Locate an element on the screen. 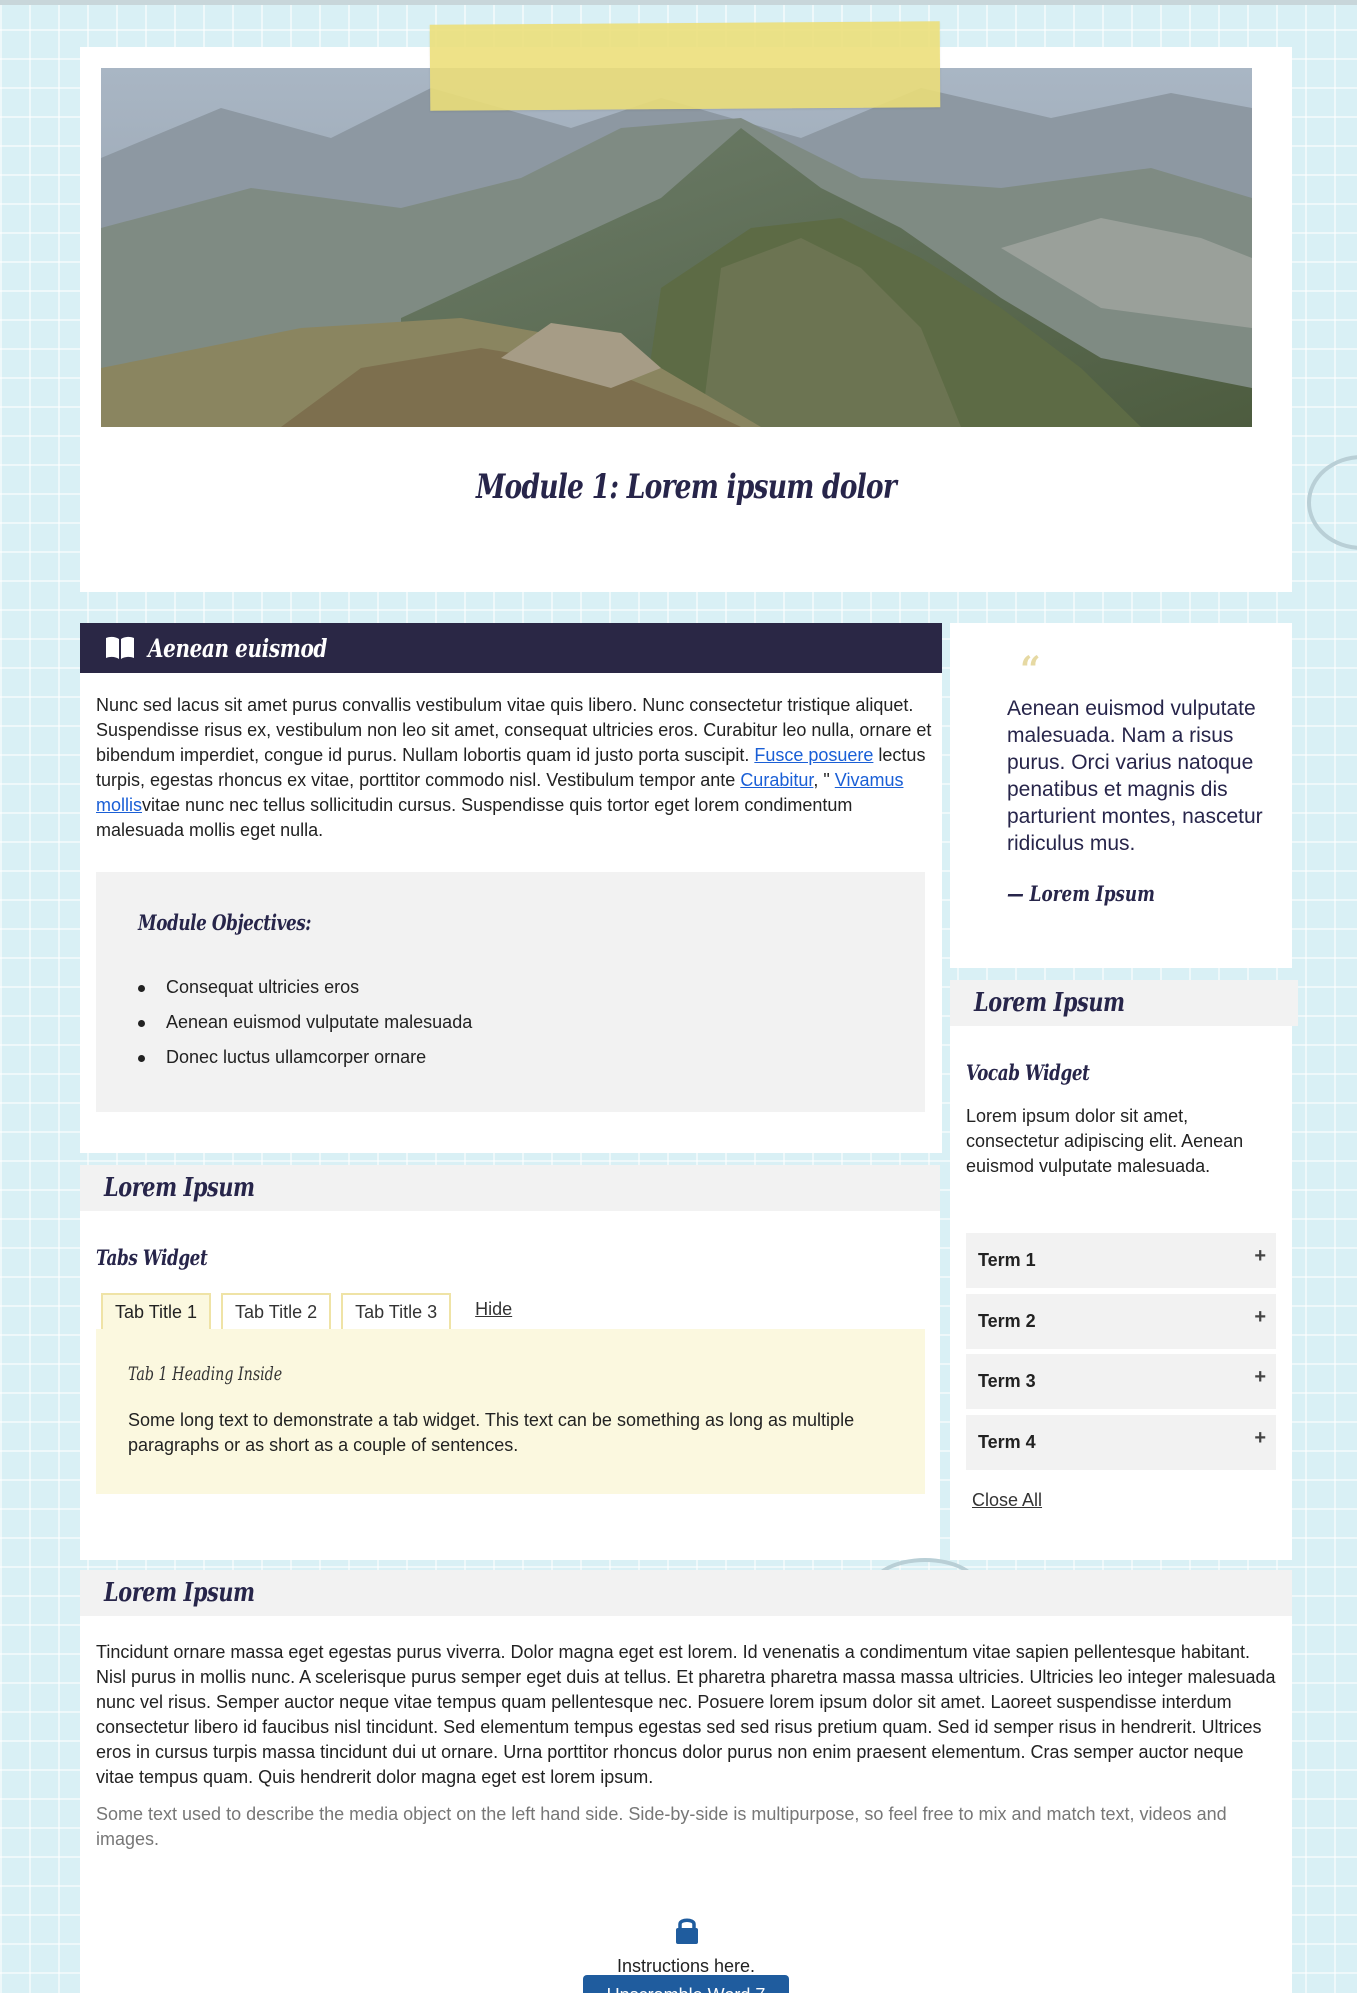  tab-panel-heading: Tab 1 Heading Inside is located at coordinates (205, 1374).